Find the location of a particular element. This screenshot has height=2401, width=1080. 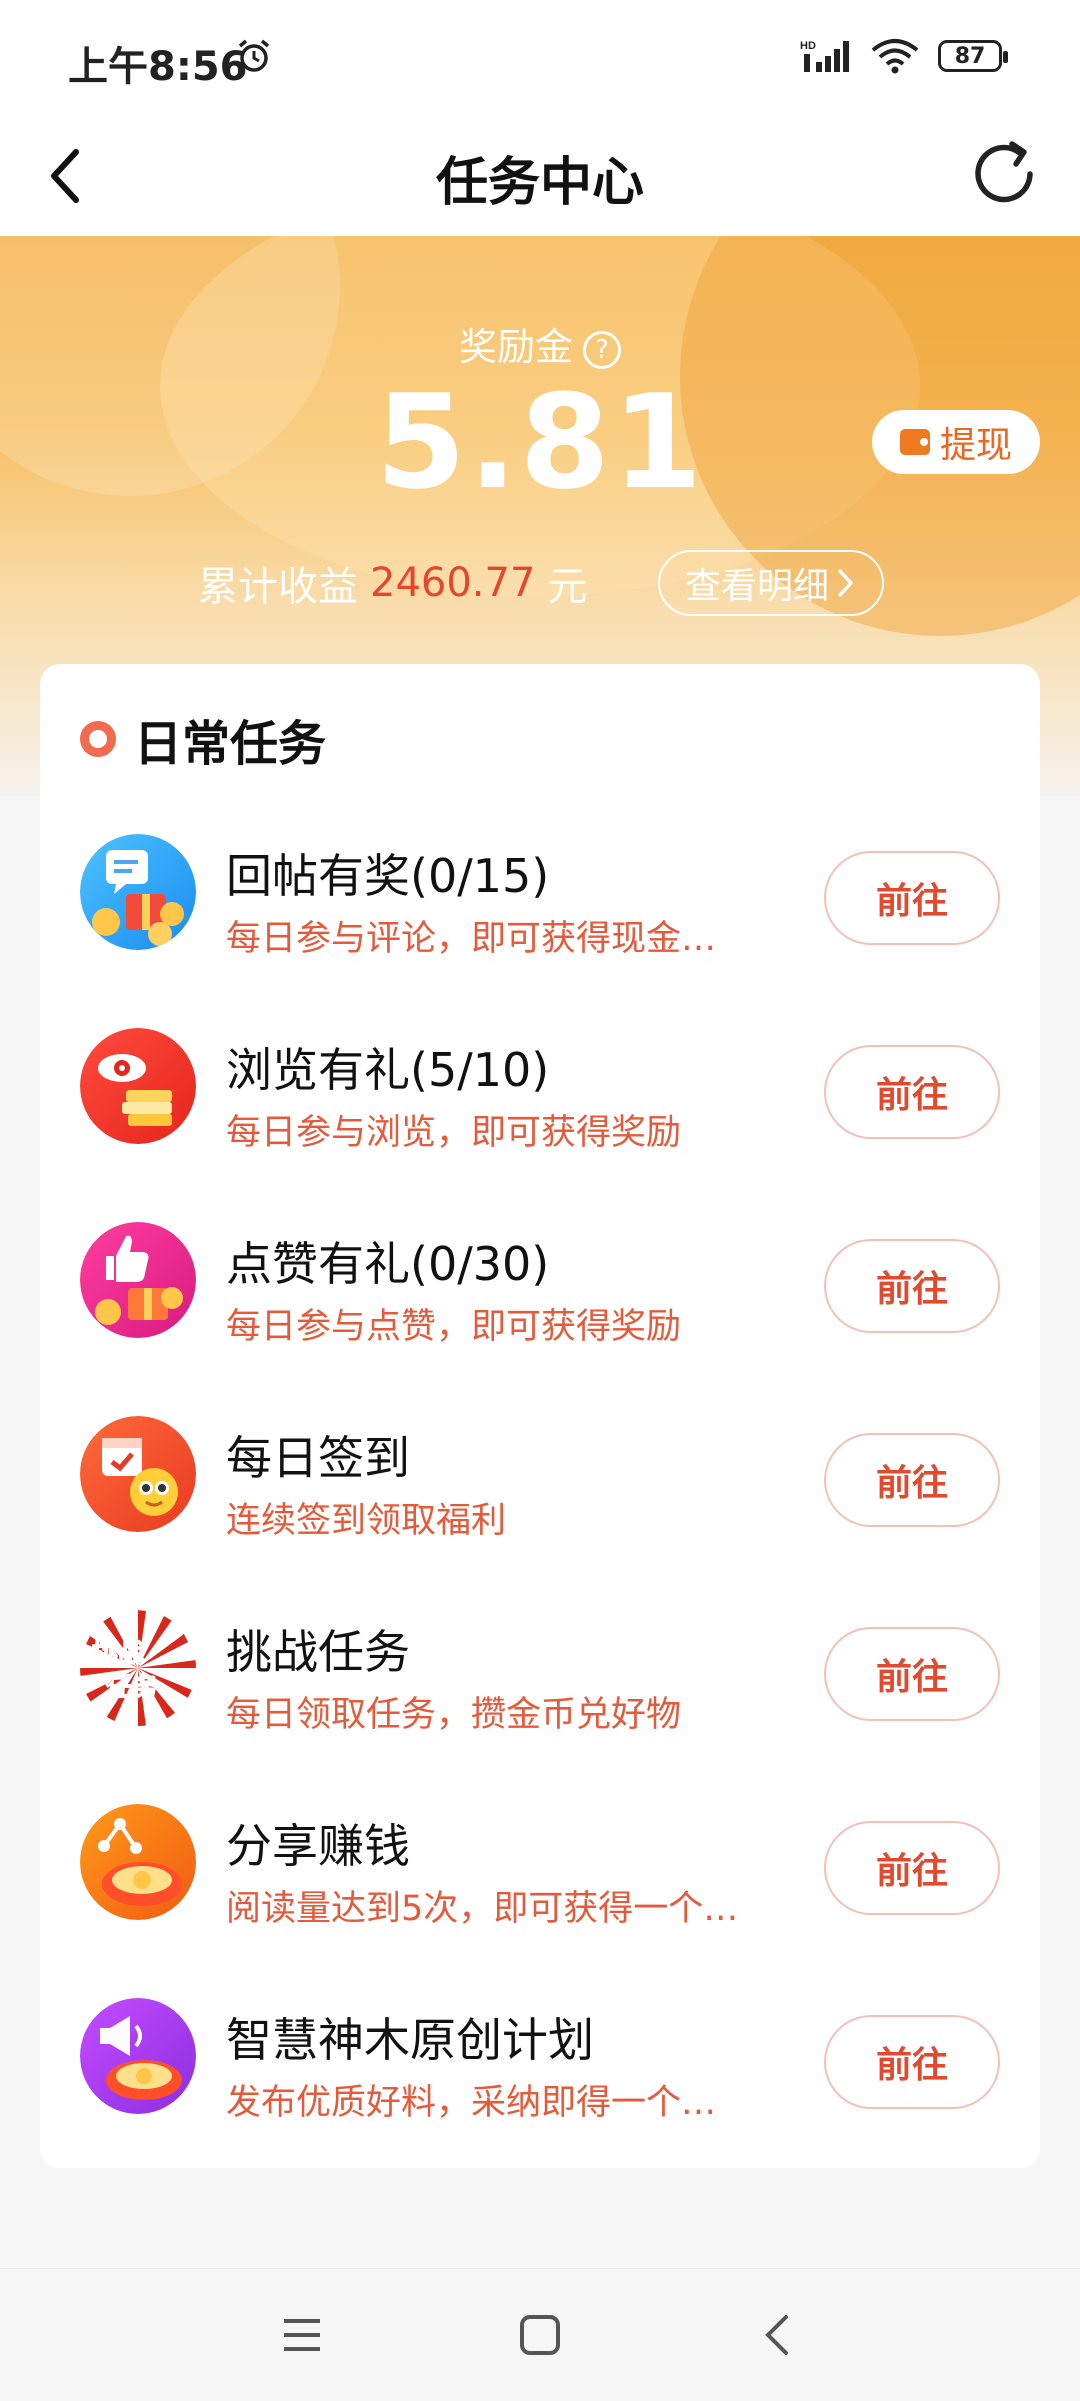

share-icon is located at coordinates (138, 1862).